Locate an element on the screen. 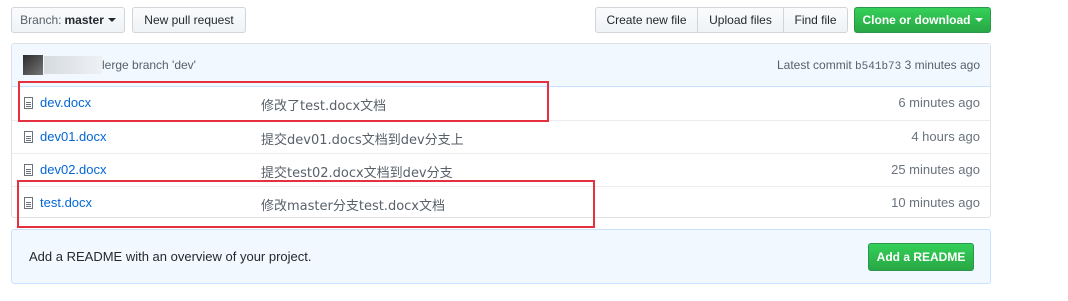 The height and width of the screenshot is (301, 1068). branch-select-button: Branch: master is located at coordinates (68, 20).